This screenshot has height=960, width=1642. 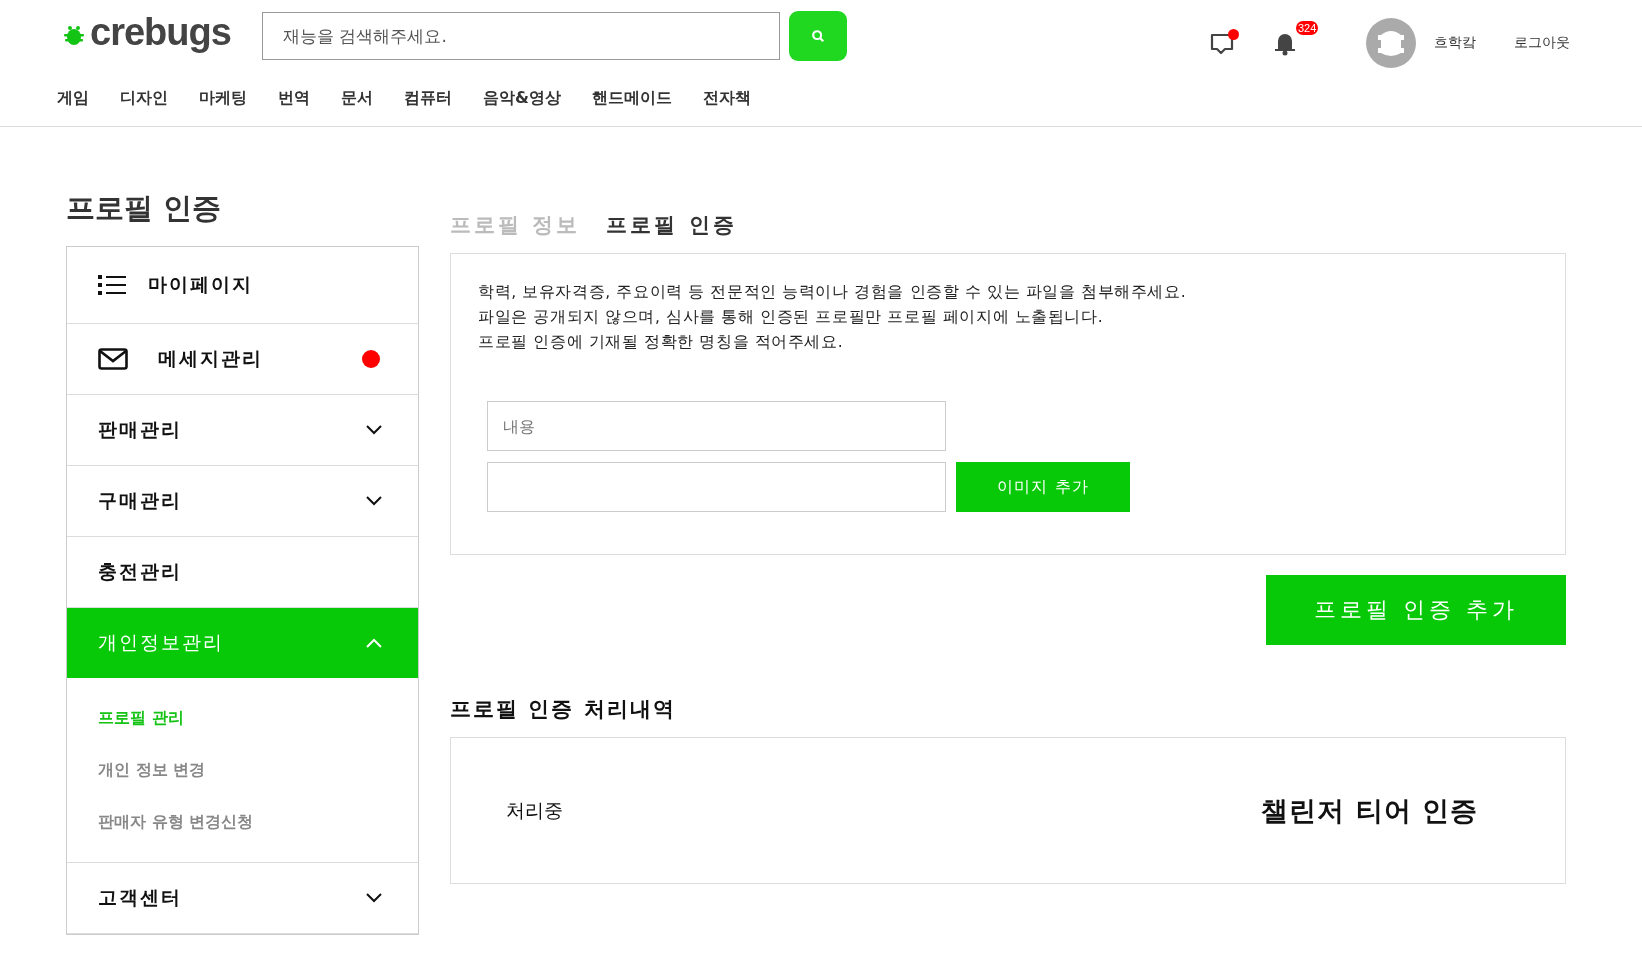 What do you see at coordinates (1369, 810) in the screenshot?
I see `certification-name: 챌린저 티어 인증` at bounding box center [1369, 810].